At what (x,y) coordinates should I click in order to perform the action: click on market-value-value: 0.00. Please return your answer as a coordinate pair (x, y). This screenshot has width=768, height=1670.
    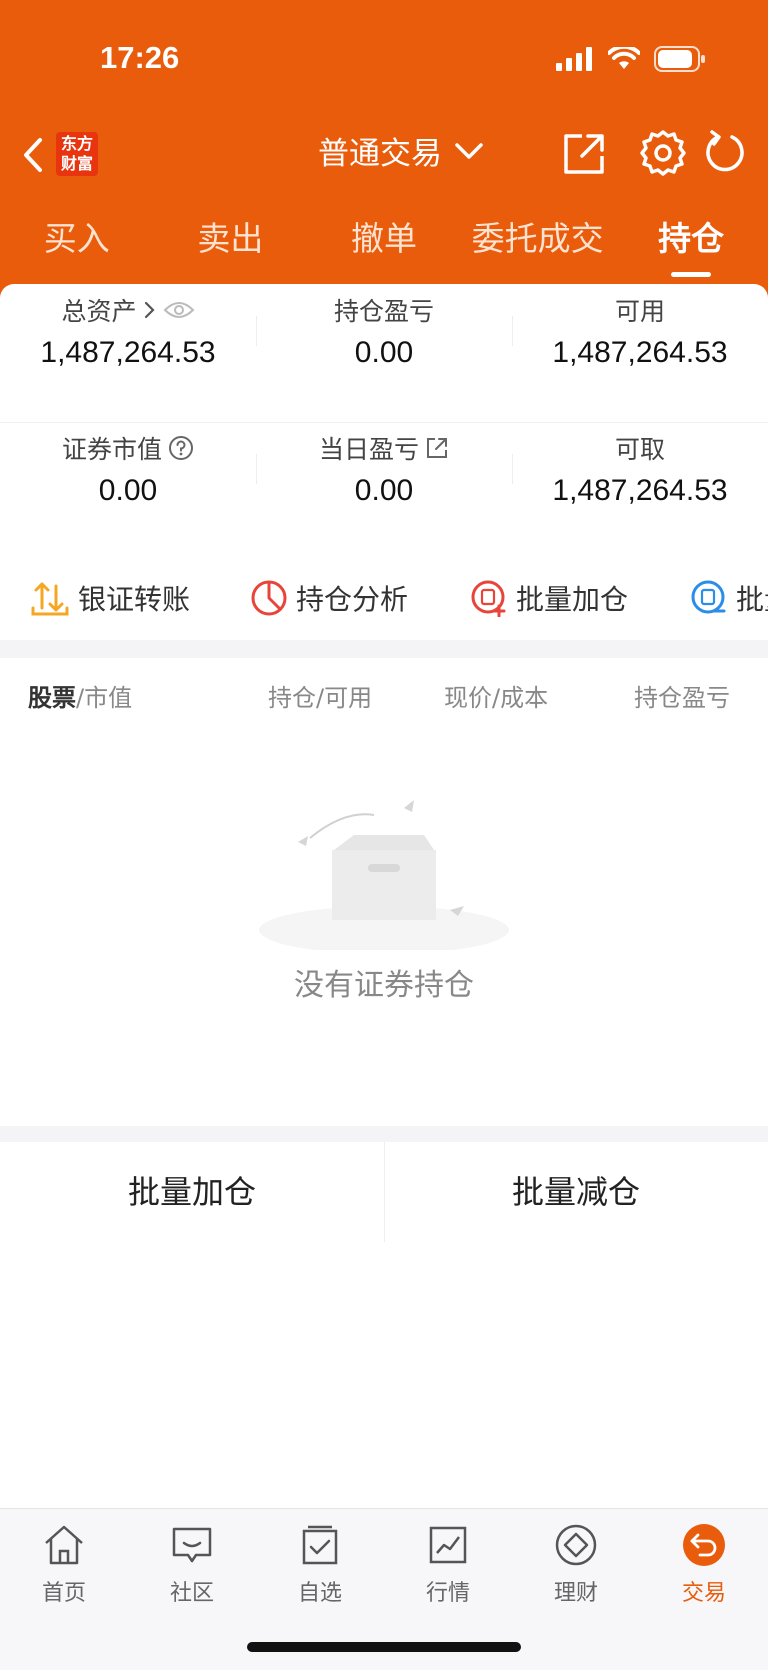
    Looking at the image, I should click on (128, 490).